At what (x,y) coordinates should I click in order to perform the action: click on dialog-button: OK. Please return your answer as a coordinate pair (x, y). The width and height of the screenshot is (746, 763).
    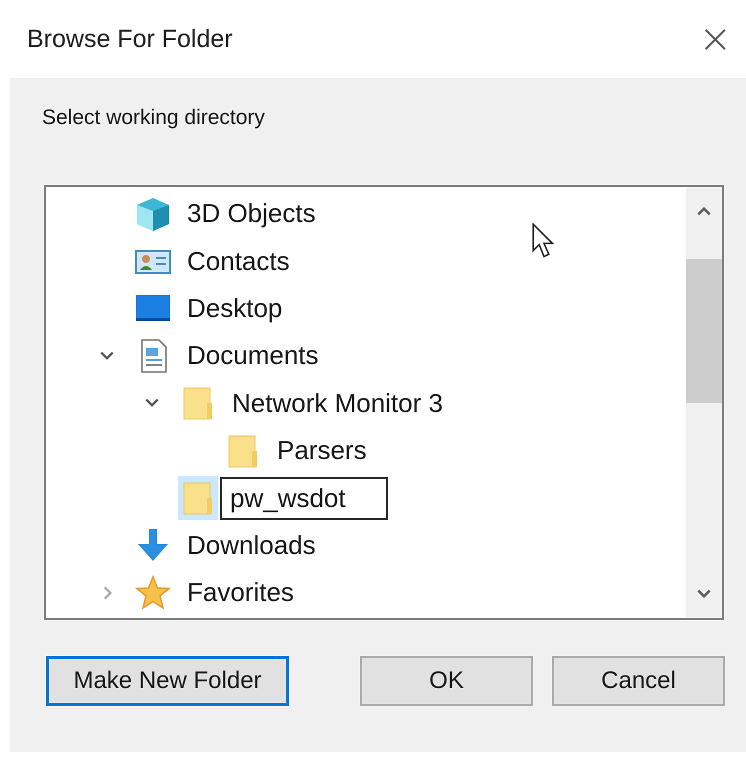
    Looking at the image, I should click on (446, 681).